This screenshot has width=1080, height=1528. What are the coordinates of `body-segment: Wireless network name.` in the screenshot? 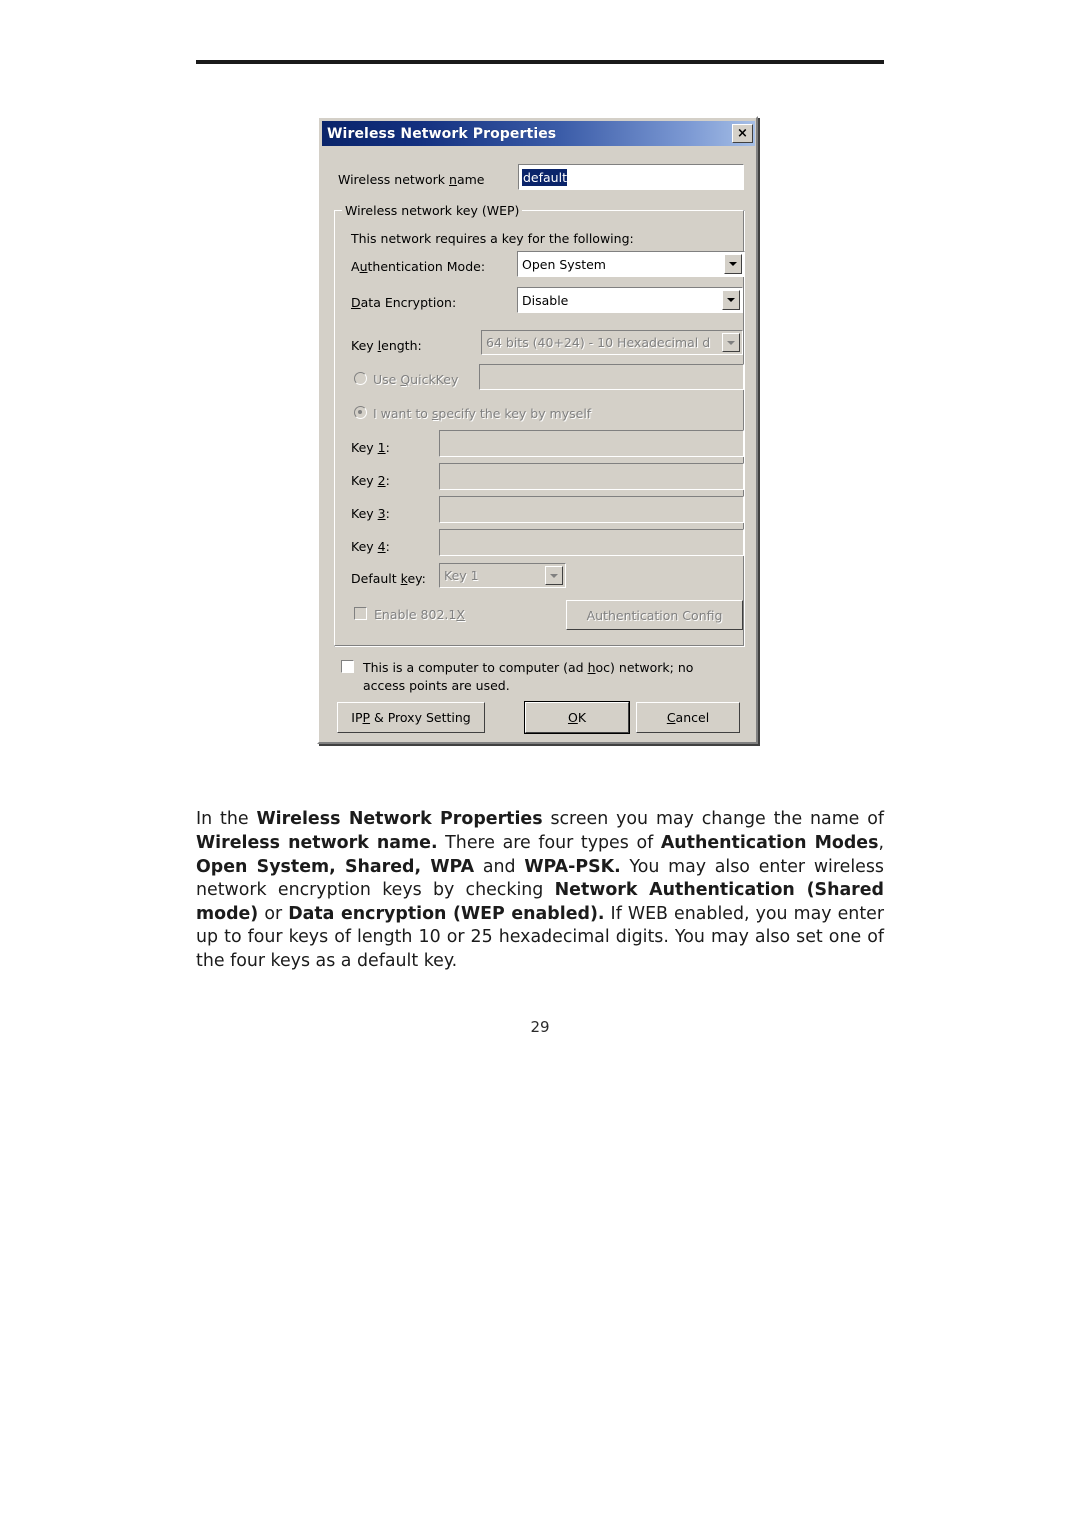 It's located at (317, 842).